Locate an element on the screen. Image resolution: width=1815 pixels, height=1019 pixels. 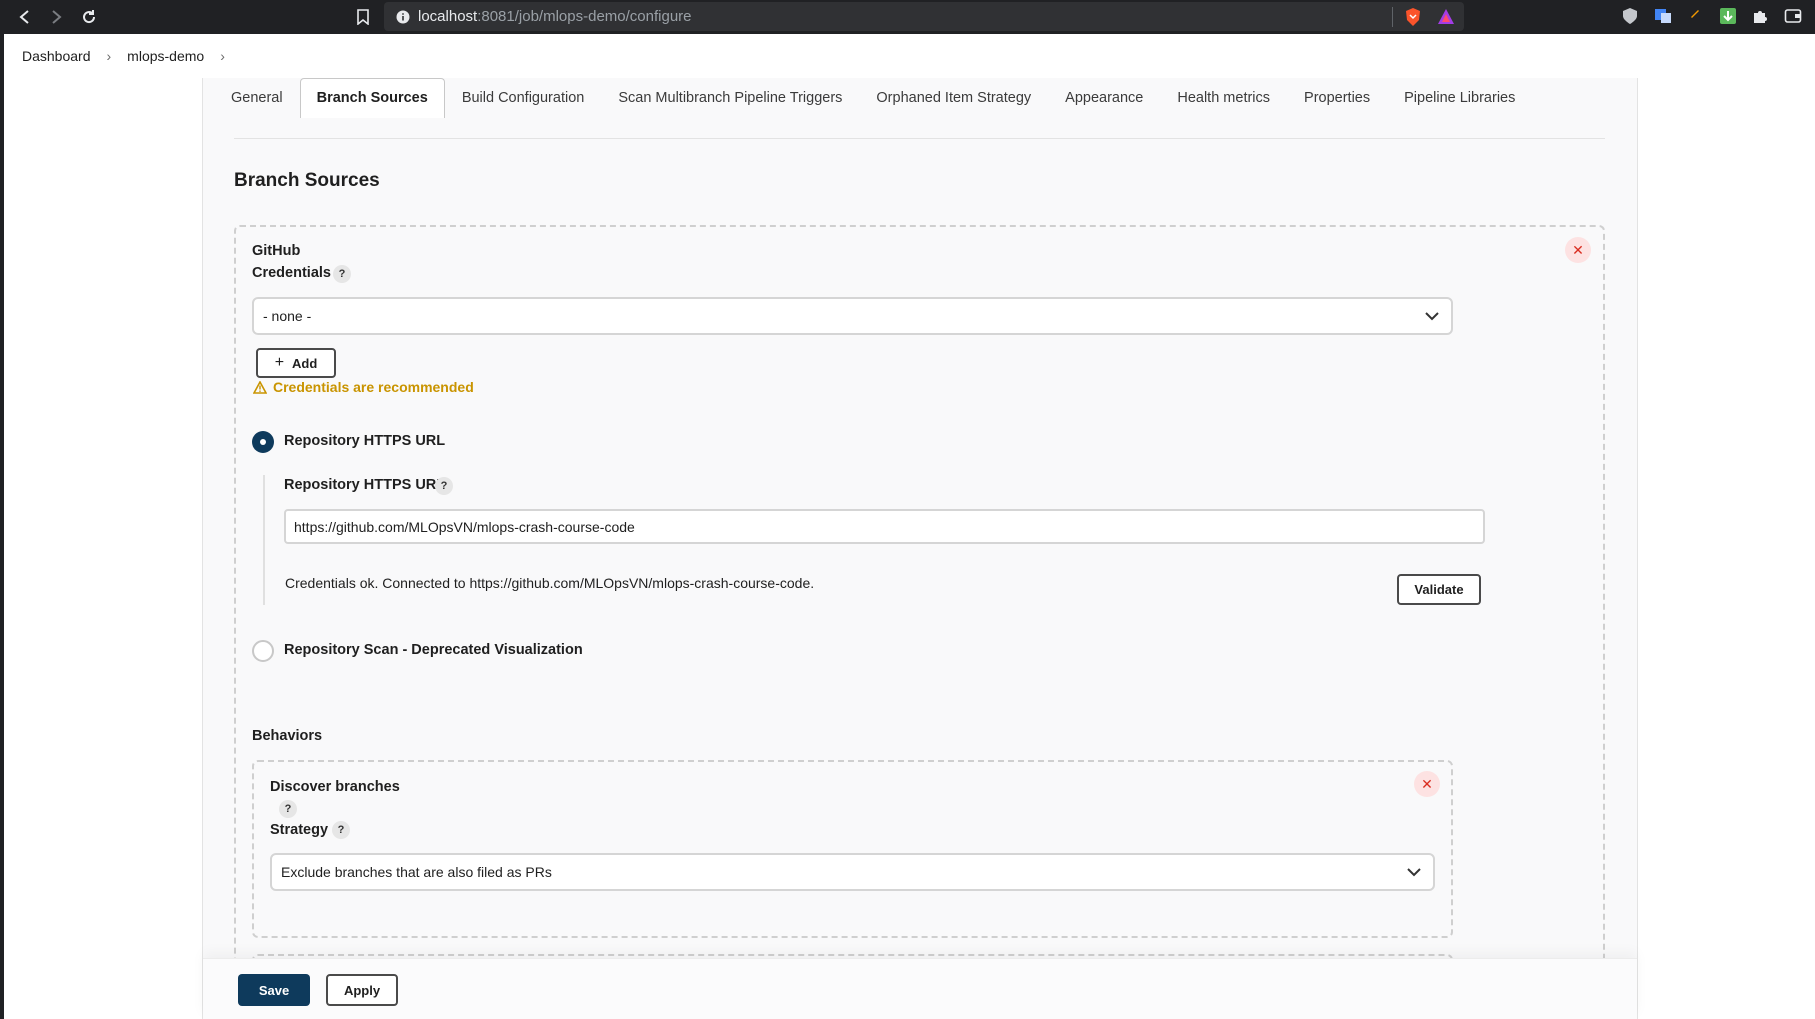
plus-icon: + is located at coordinates (279, 362).